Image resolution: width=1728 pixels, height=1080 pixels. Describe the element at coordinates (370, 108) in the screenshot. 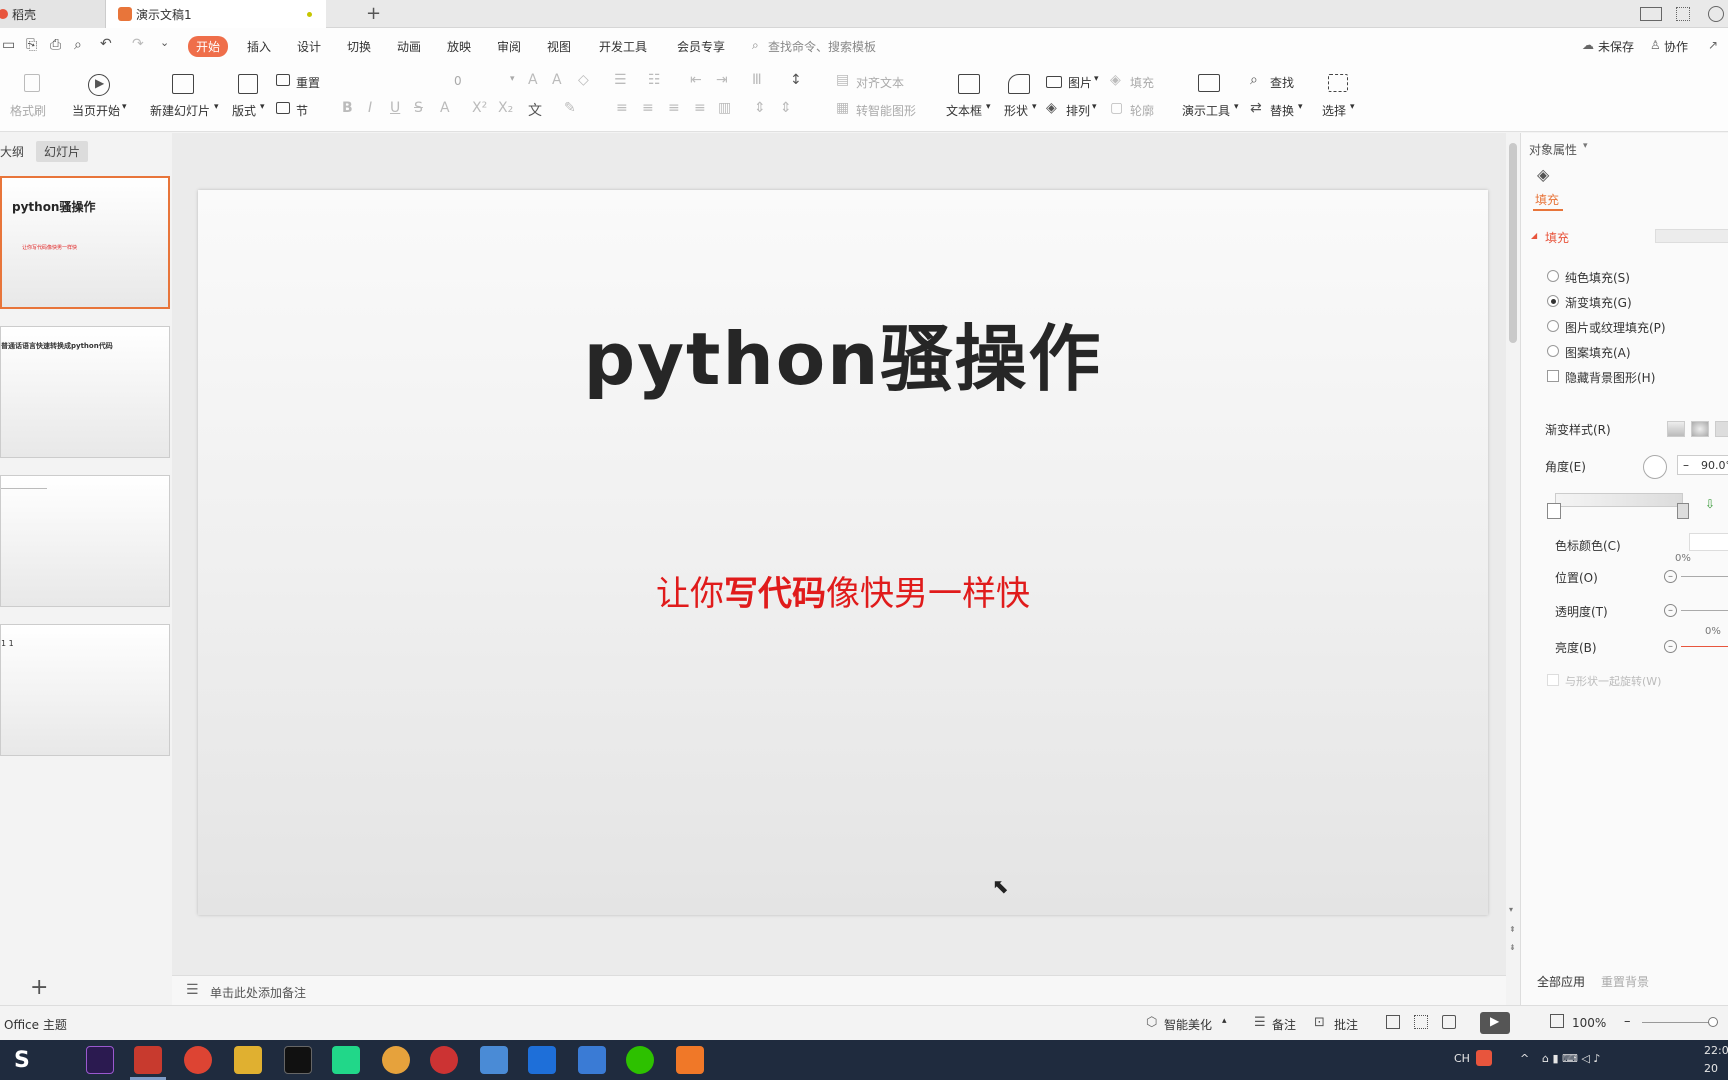

I see `italic-icon: I` at that location.